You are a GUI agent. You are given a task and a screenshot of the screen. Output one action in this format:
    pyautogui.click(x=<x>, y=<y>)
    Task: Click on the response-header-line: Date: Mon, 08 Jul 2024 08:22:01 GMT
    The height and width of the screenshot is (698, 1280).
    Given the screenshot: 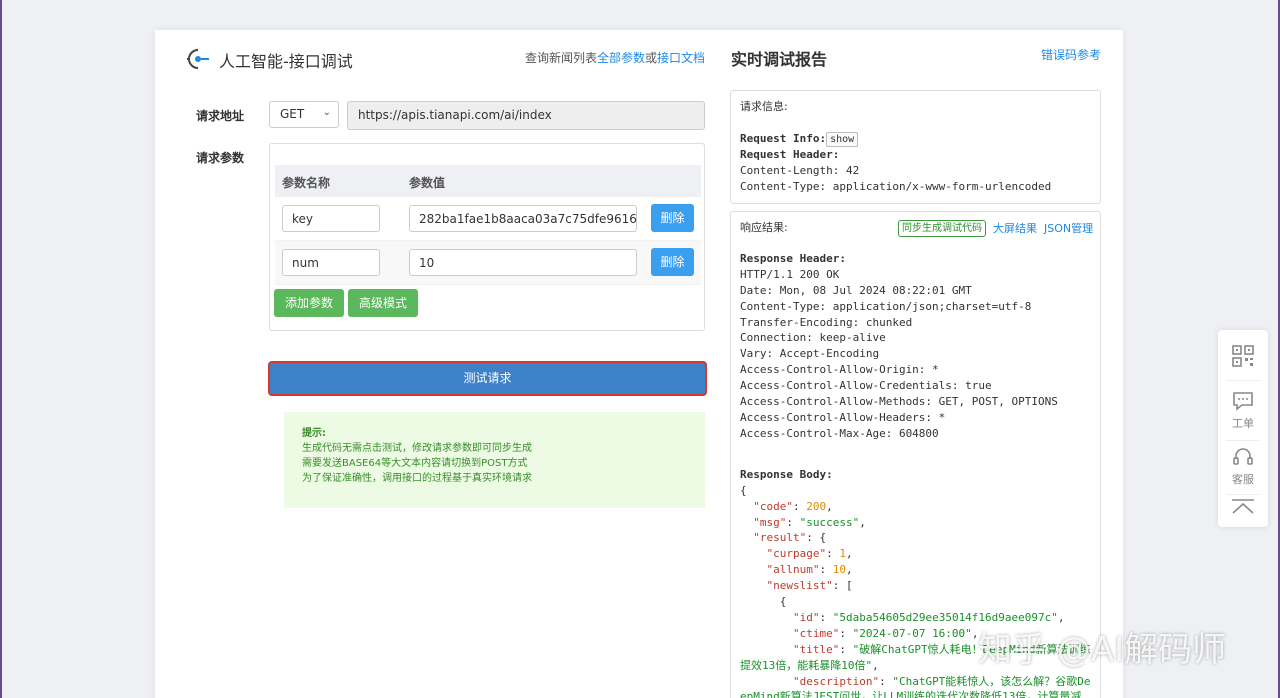 What is the action you would take?
    pyautogui.click(x=856, y=290)
    